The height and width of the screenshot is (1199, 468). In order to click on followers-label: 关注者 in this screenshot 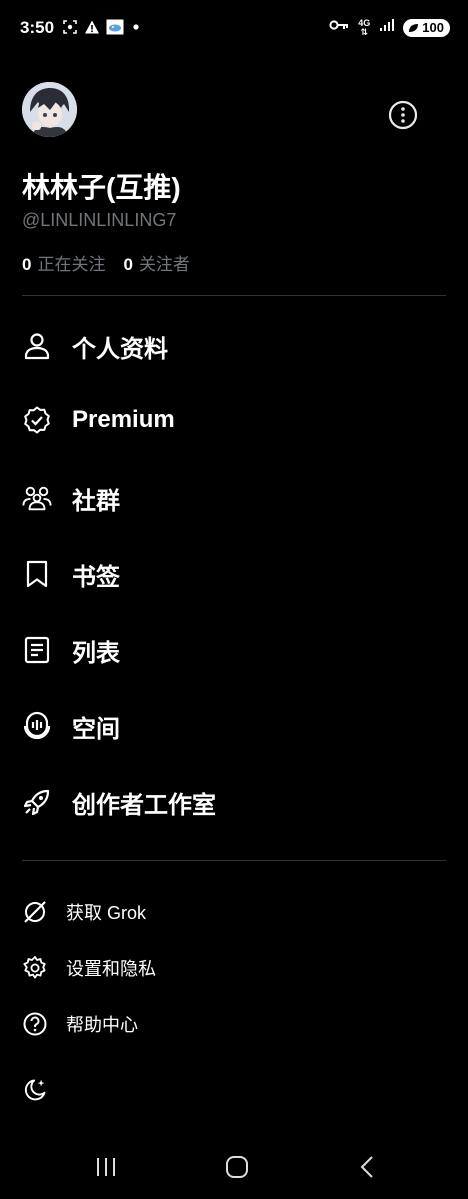, I will do `click(164, 262)`.